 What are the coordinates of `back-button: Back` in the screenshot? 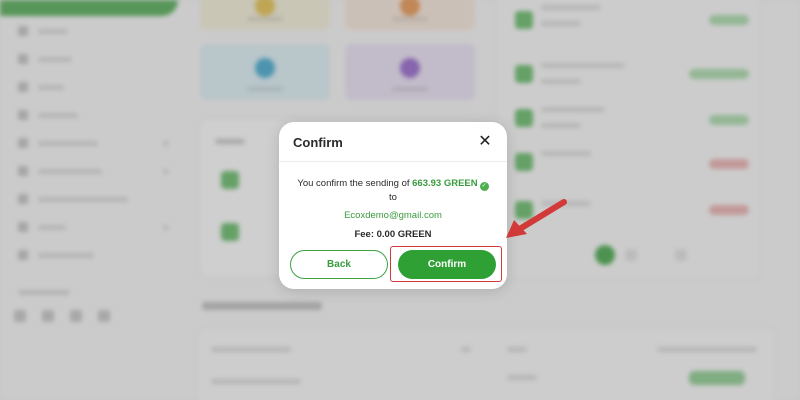 It's located at (339, 264).